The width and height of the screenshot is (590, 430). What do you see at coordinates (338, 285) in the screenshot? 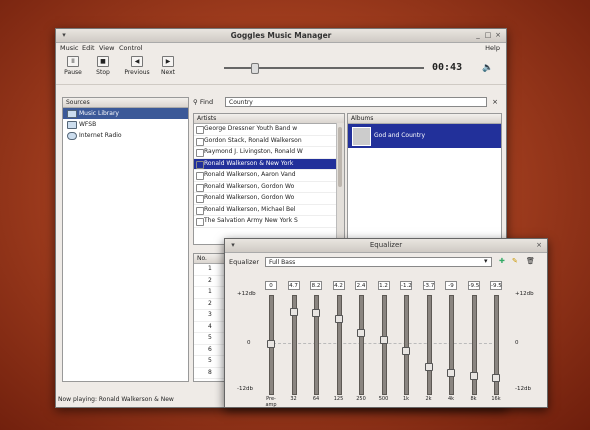
I see `band-value: 4.2` at bounding box center [338, 285].